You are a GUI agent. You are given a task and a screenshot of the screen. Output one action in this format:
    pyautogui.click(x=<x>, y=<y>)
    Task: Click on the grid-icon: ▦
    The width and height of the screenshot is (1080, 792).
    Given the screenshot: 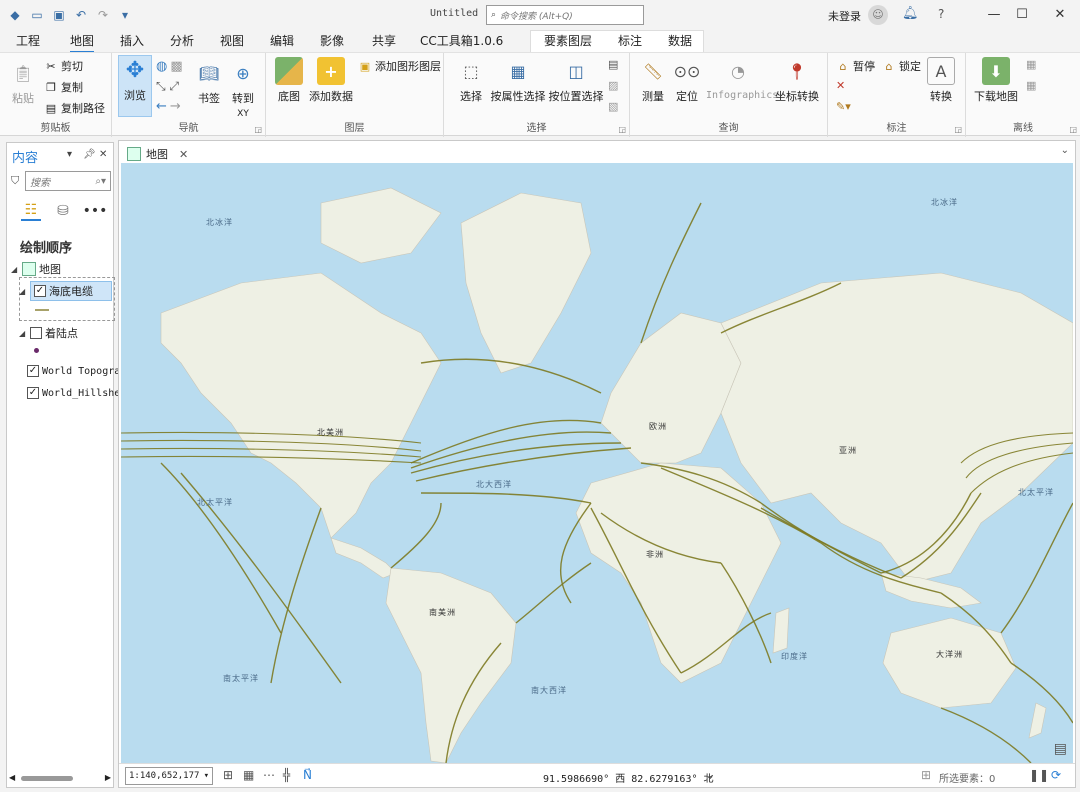 What is the action you would take?
    pyautogui.click(x=248, y=775)
    